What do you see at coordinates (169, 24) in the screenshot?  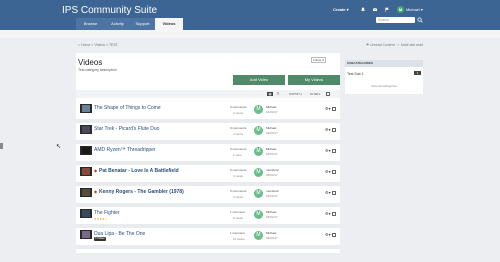 I see `tab-videos: Videos` at bounding box center [169, 24].